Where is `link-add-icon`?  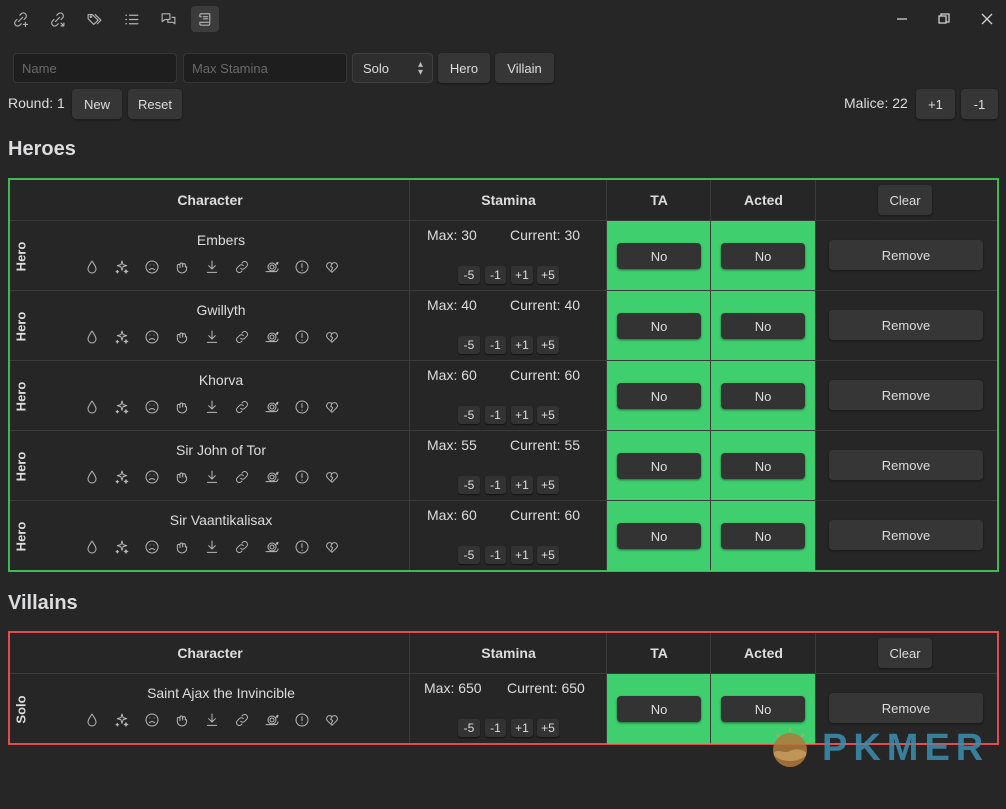 link-add-icon is located at coordinates (20, 19).